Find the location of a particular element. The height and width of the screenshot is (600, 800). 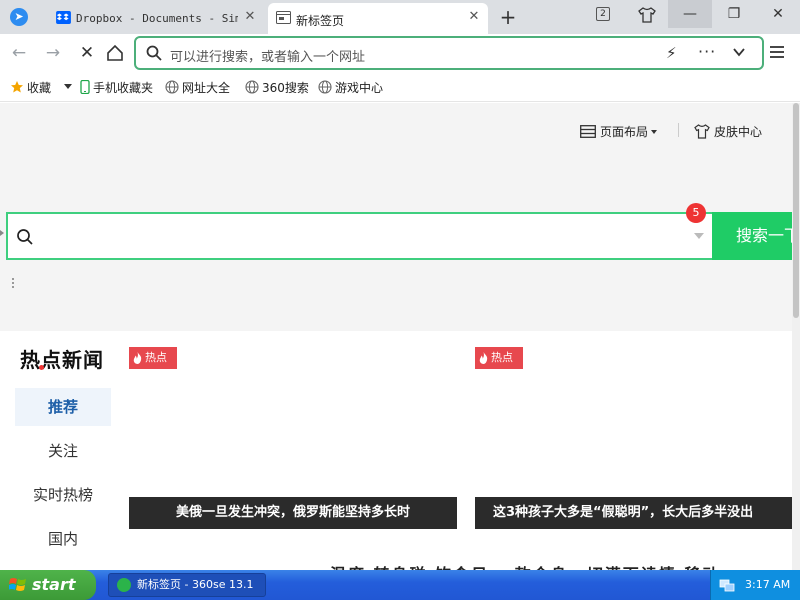

bookmark-favorites: 收藏 is located at coordinates (30, 87).